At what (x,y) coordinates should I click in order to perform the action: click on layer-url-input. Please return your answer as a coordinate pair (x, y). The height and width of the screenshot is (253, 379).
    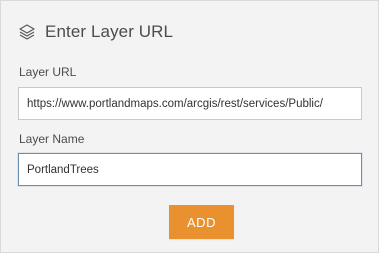
    Looking at the image, I should click on (190, 103).